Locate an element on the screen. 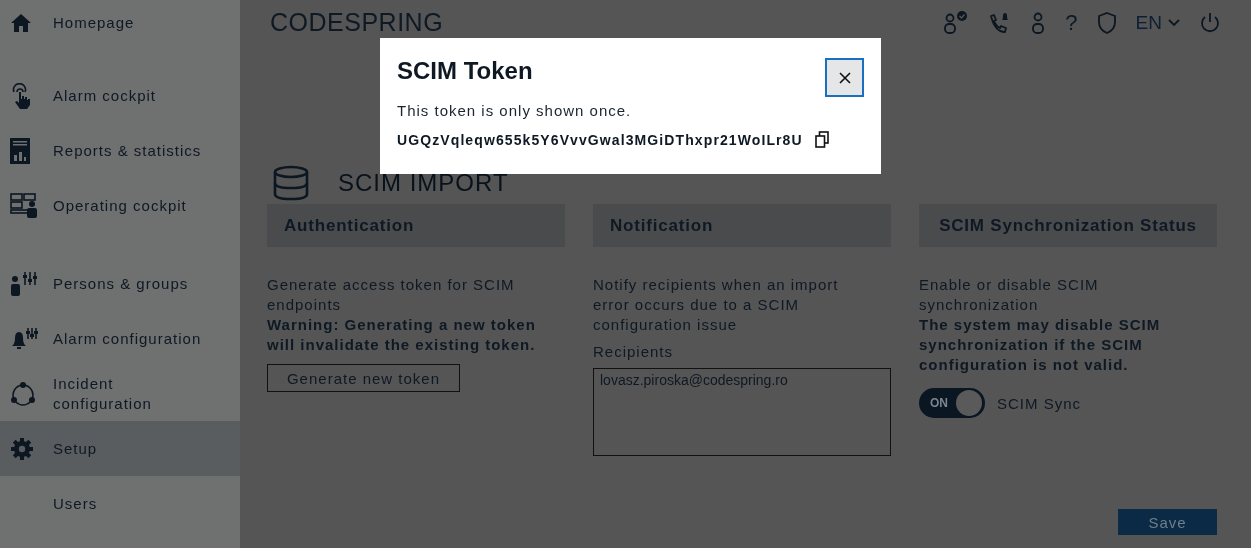  token-text: UGQzVqleqw655k5Y6VvvGwal3MGiDThxpr21WoILr8U is located at coordinates (600, 139).